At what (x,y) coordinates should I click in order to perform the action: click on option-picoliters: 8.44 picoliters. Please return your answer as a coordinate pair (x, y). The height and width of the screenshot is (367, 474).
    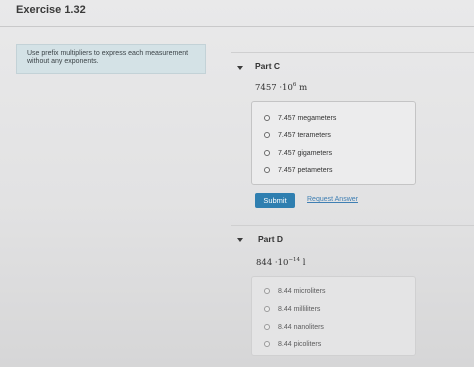
    Looking at the image, I should click on (292, 344).